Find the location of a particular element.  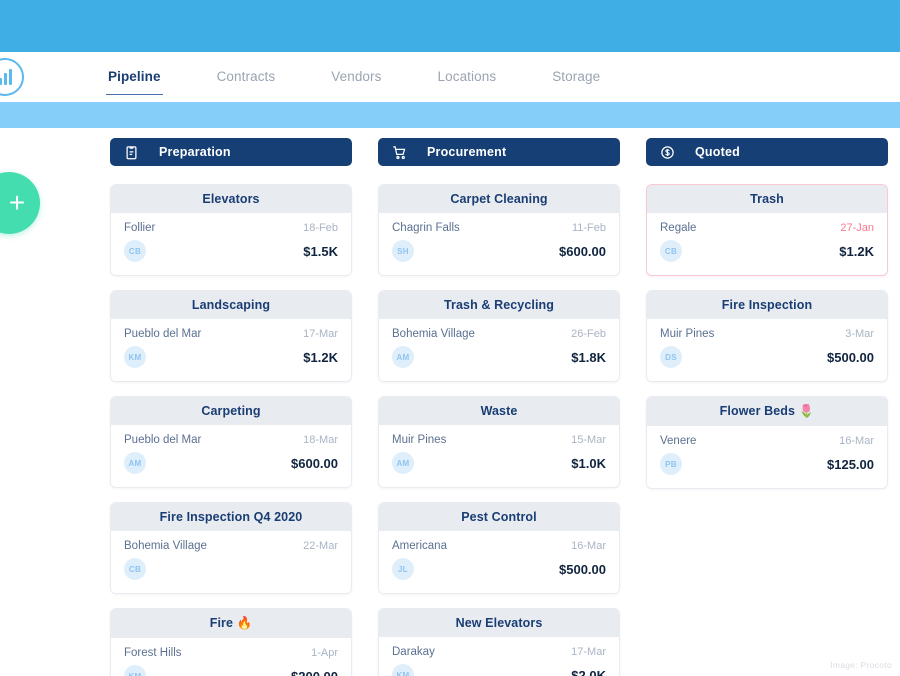

tab-contracts: Contracts is located at coordinates (246, 80).